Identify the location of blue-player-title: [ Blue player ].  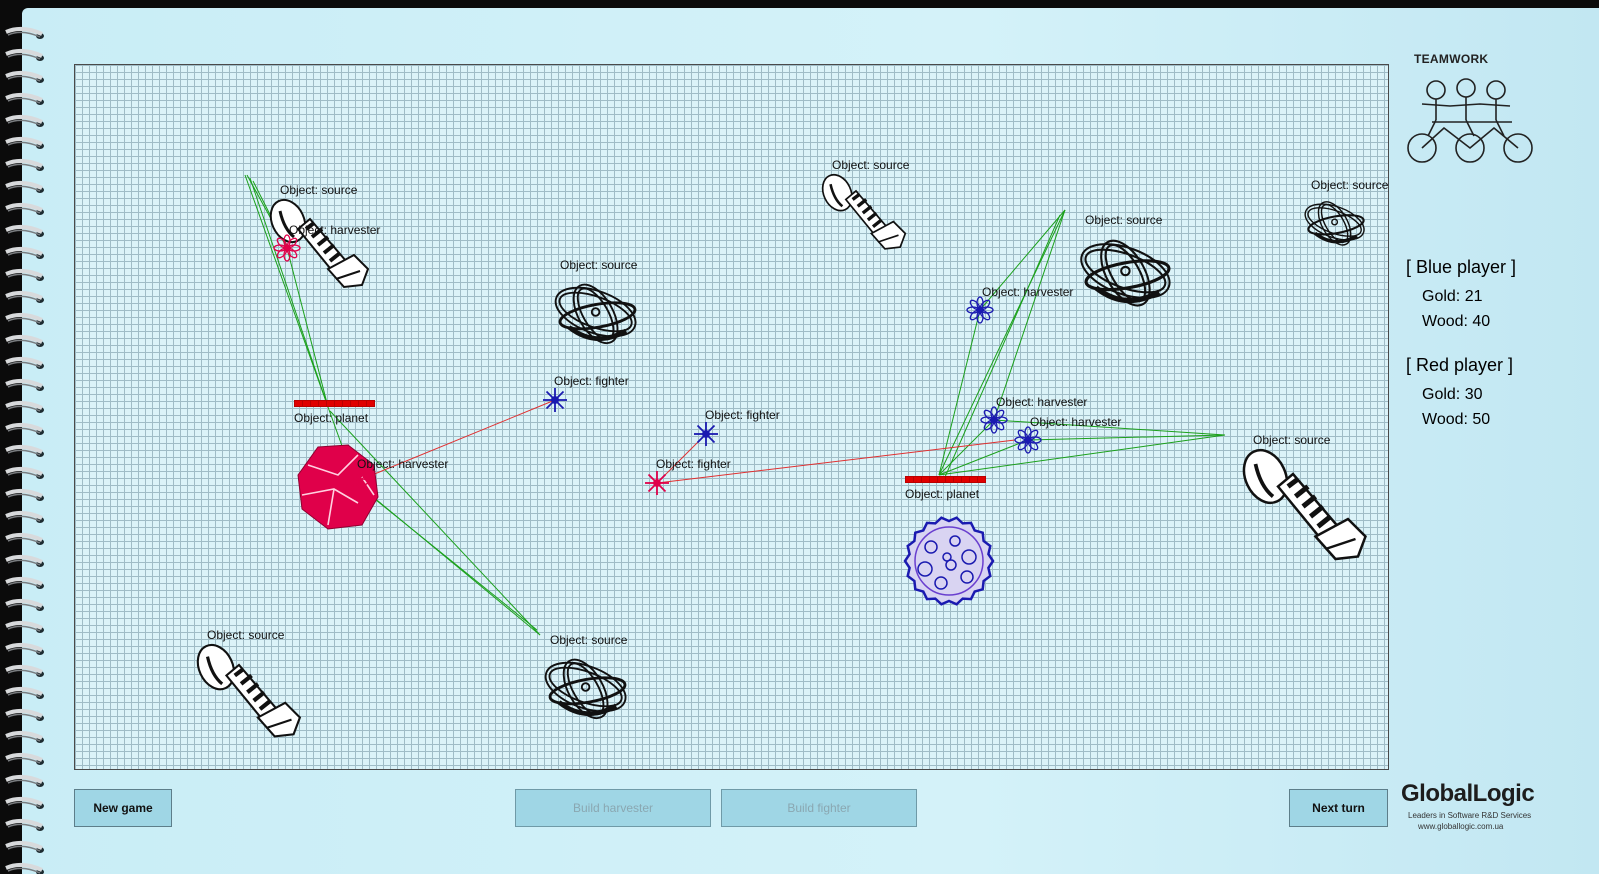
(1461, 267).